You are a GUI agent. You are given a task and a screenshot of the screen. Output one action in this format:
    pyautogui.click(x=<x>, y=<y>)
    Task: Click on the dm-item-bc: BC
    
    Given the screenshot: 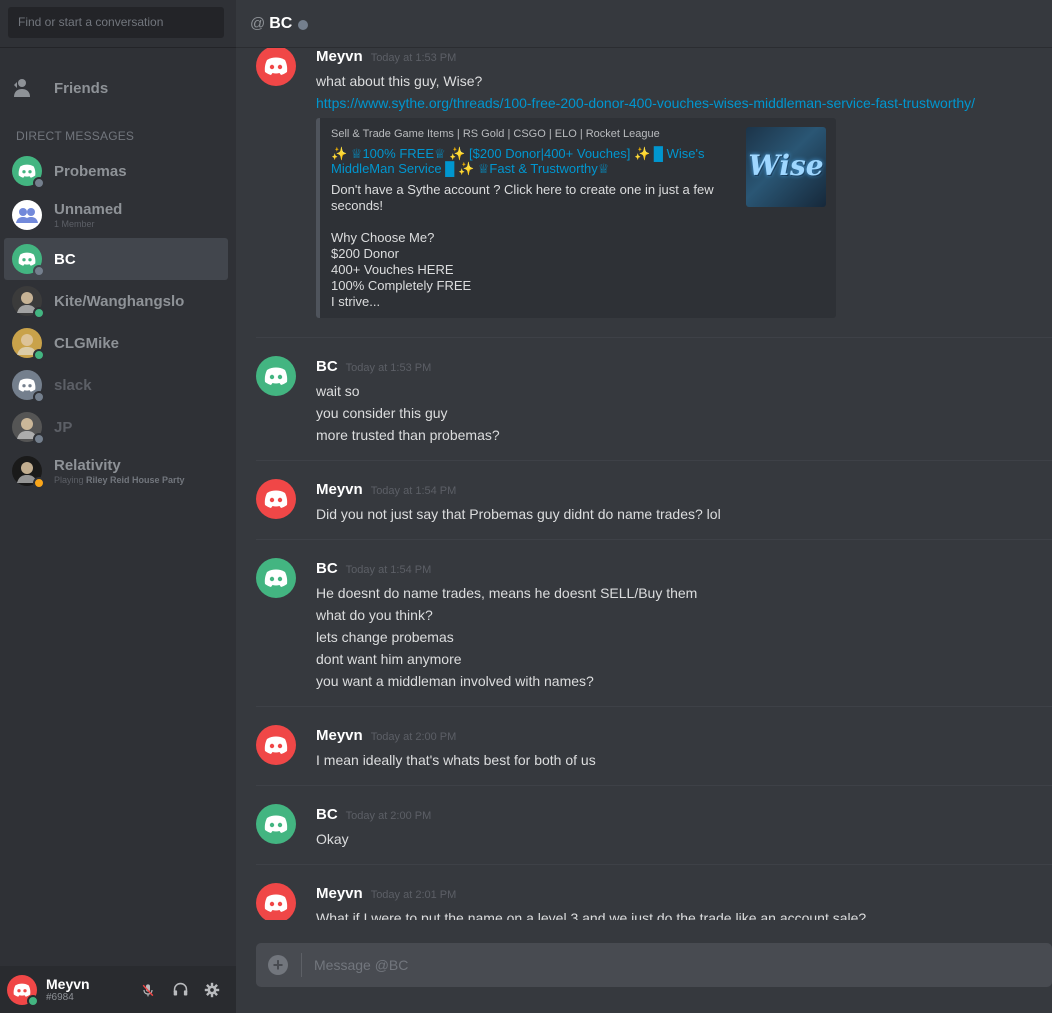 What is the action you would take?
    pyautogui.click(x=116, y=259)
    